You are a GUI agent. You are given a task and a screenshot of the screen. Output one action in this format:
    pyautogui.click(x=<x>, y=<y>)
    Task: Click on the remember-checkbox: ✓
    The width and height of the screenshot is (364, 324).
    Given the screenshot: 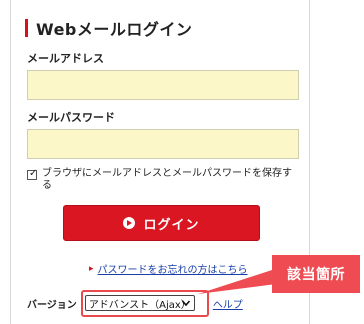 What is the action you would take?
    pyautogui.click(x=32, y=174)
    